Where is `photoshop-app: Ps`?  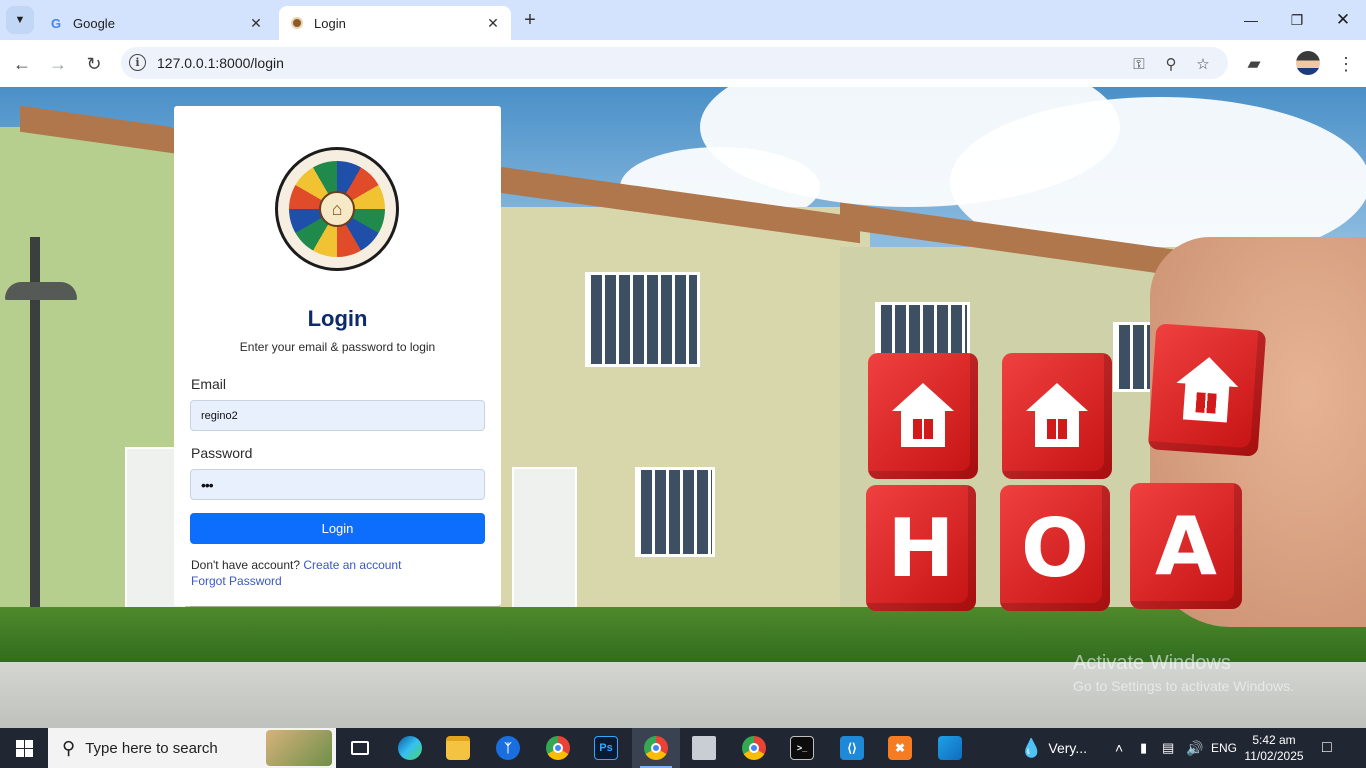 photoshop-app: Ps is located at coordinates (606, 748).